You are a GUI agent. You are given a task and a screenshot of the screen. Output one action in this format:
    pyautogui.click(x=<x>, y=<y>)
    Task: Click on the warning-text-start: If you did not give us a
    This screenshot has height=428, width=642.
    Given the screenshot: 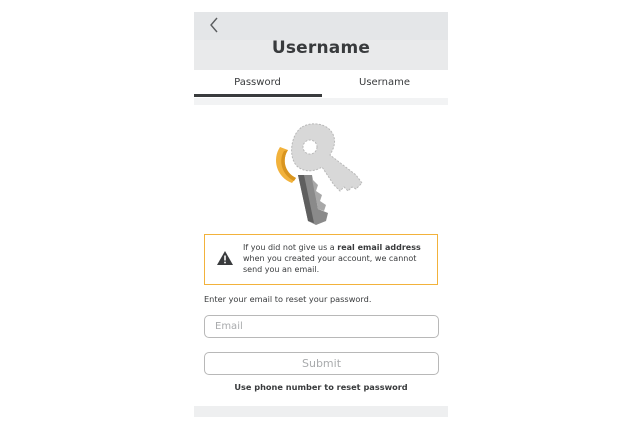 What is the action you would take?
    pyautogui.click(x=290, y=247)
    